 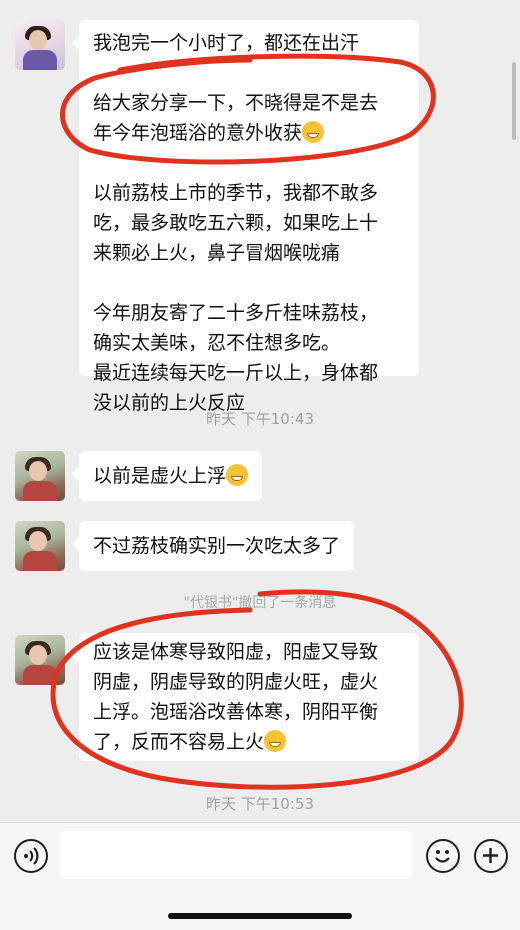 I want to click on recall-notice: "代银书"撤回了一条消息, so click(x=260, y=603).